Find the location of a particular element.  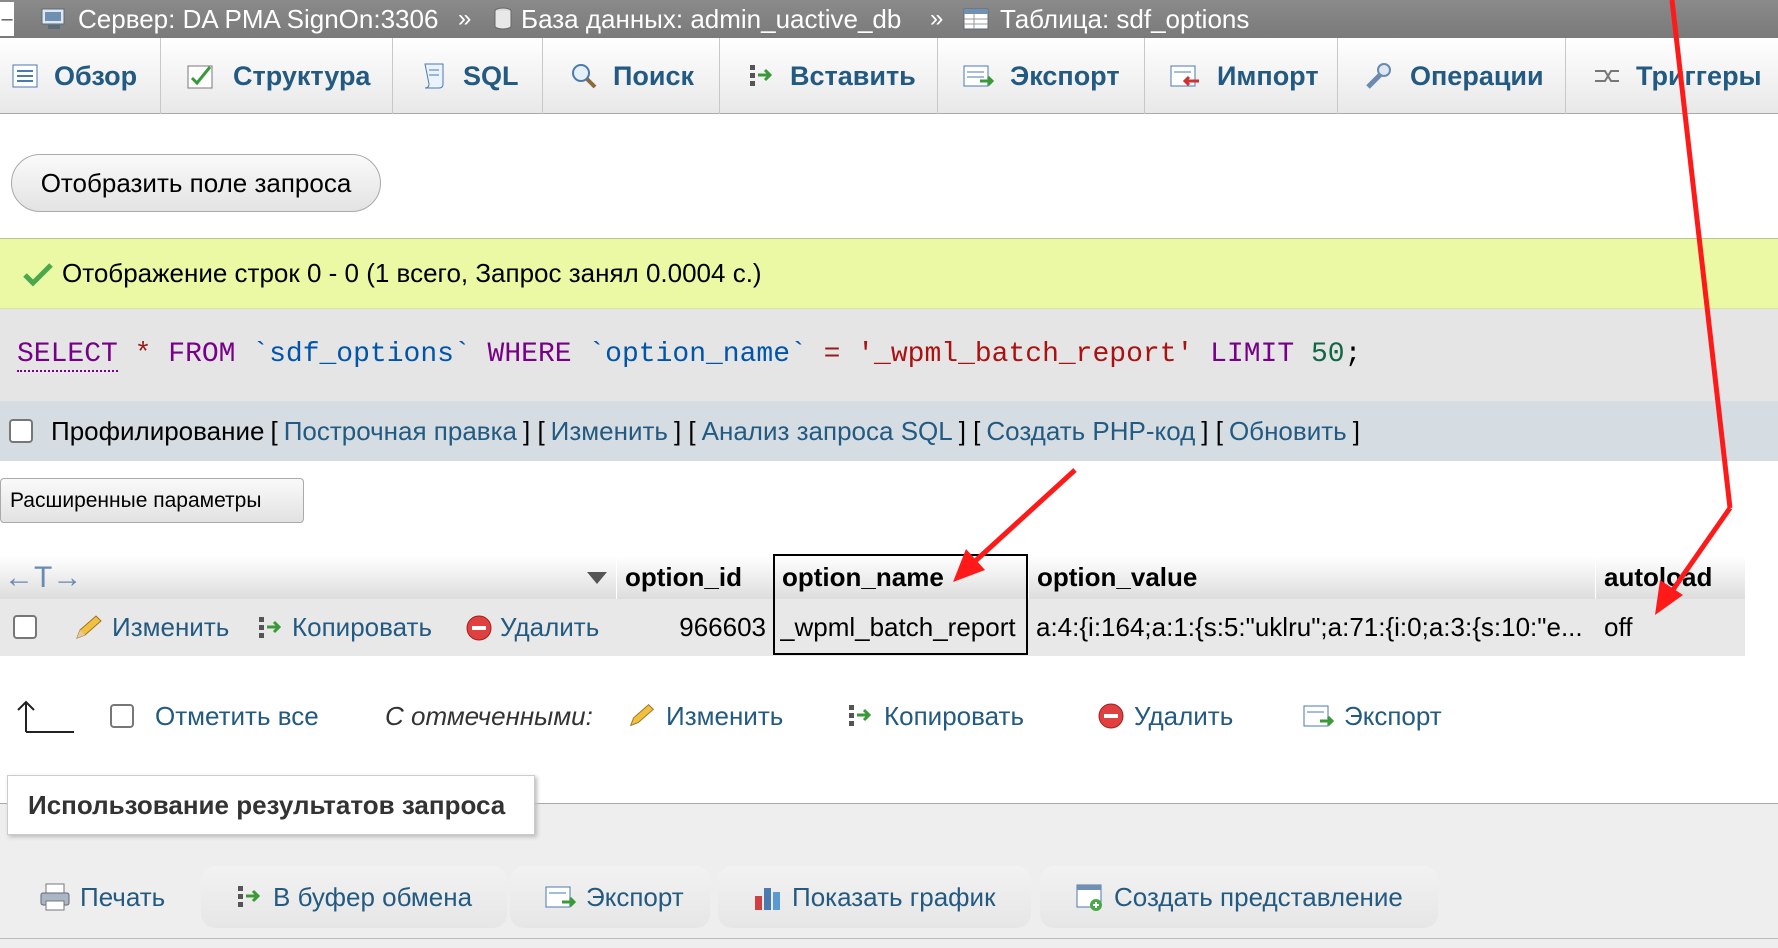

show-chart-label: Показать график is located at coordinates (894, 896).